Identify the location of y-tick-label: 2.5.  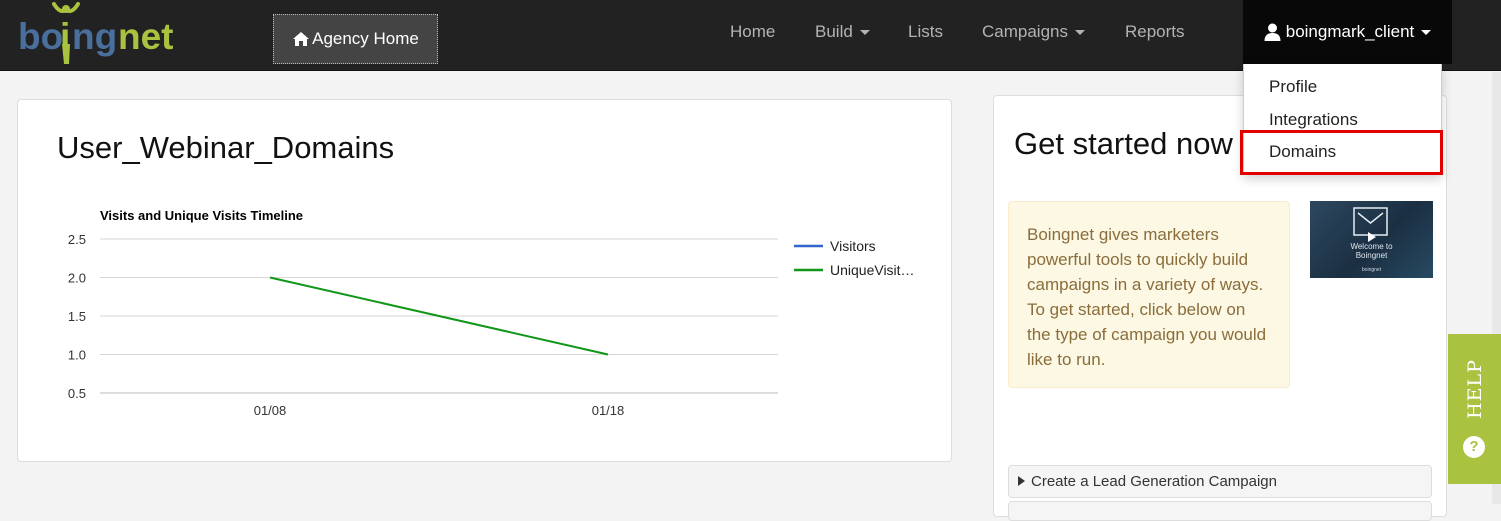
(77, 239).